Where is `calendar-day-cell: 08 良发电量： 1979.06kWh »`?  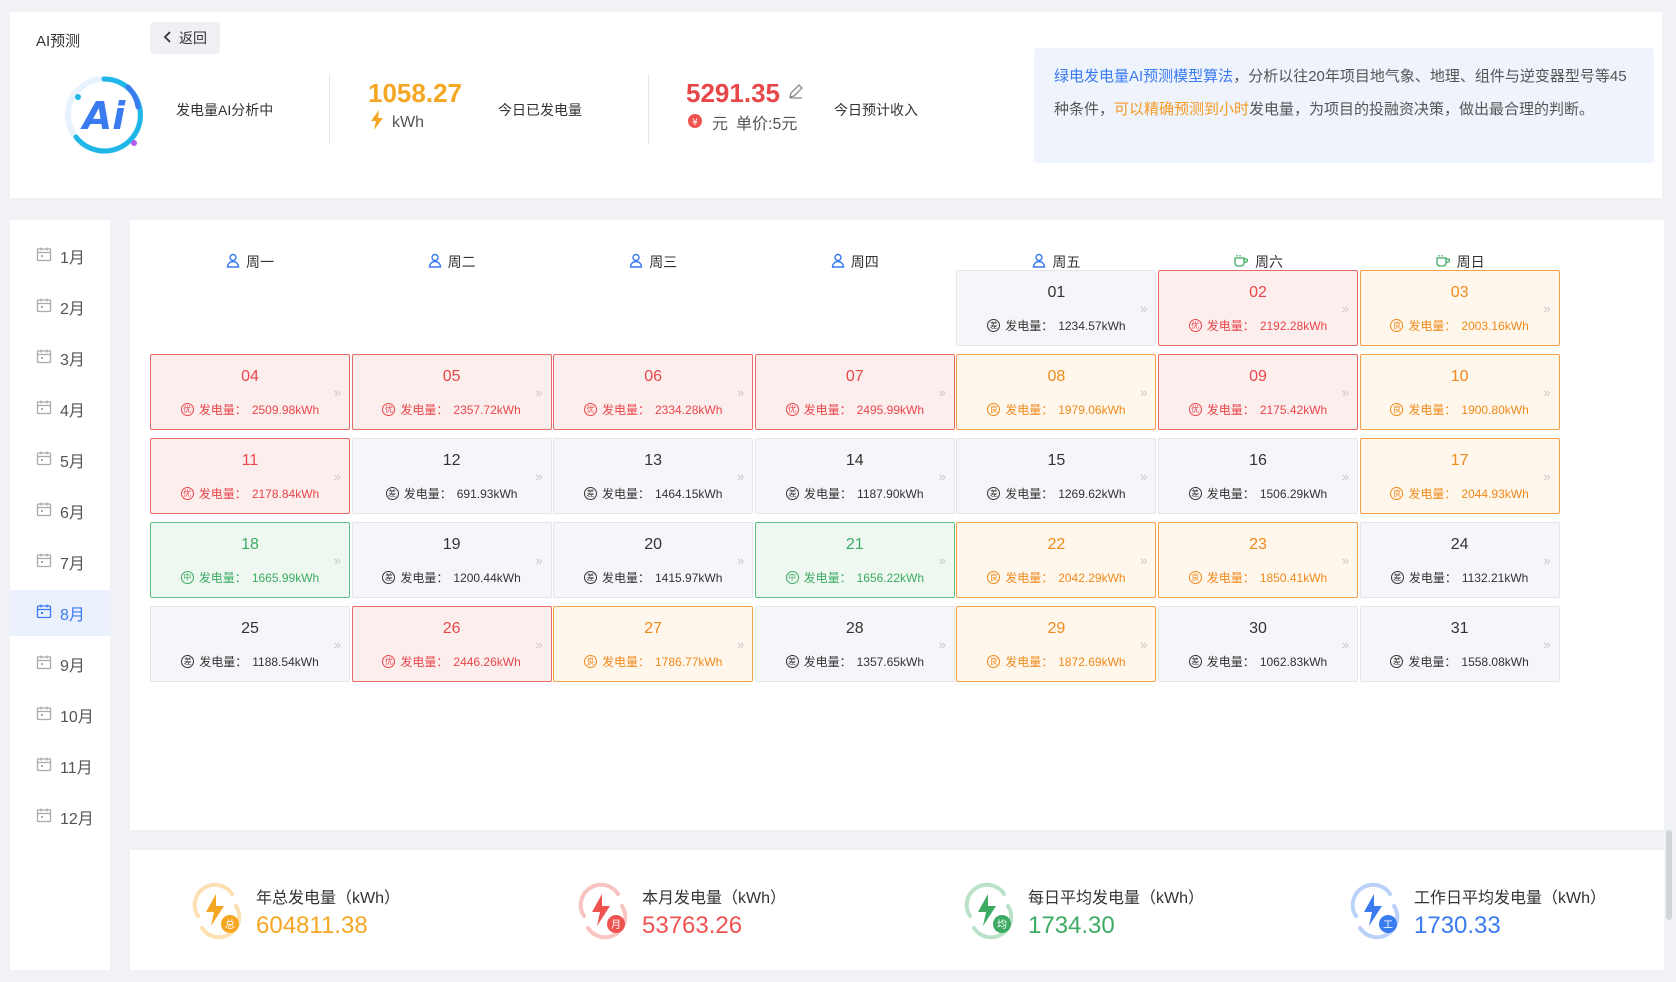 calendar-day-cell: 08 良发电量： 1979.06kWh » is located at coordinates (1056, 392).